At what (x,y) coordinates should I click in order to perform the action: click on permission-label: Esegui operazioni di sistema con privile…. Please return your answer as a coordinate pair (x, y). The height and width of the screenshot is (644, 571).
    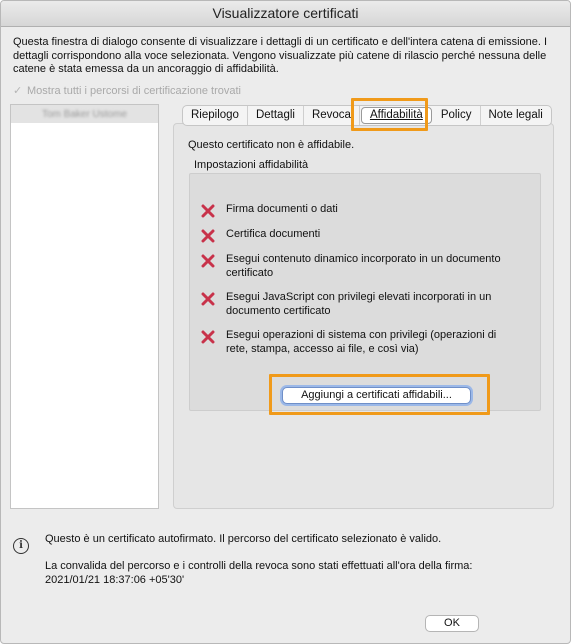
    Looking at the image, I should click on (361, 335).